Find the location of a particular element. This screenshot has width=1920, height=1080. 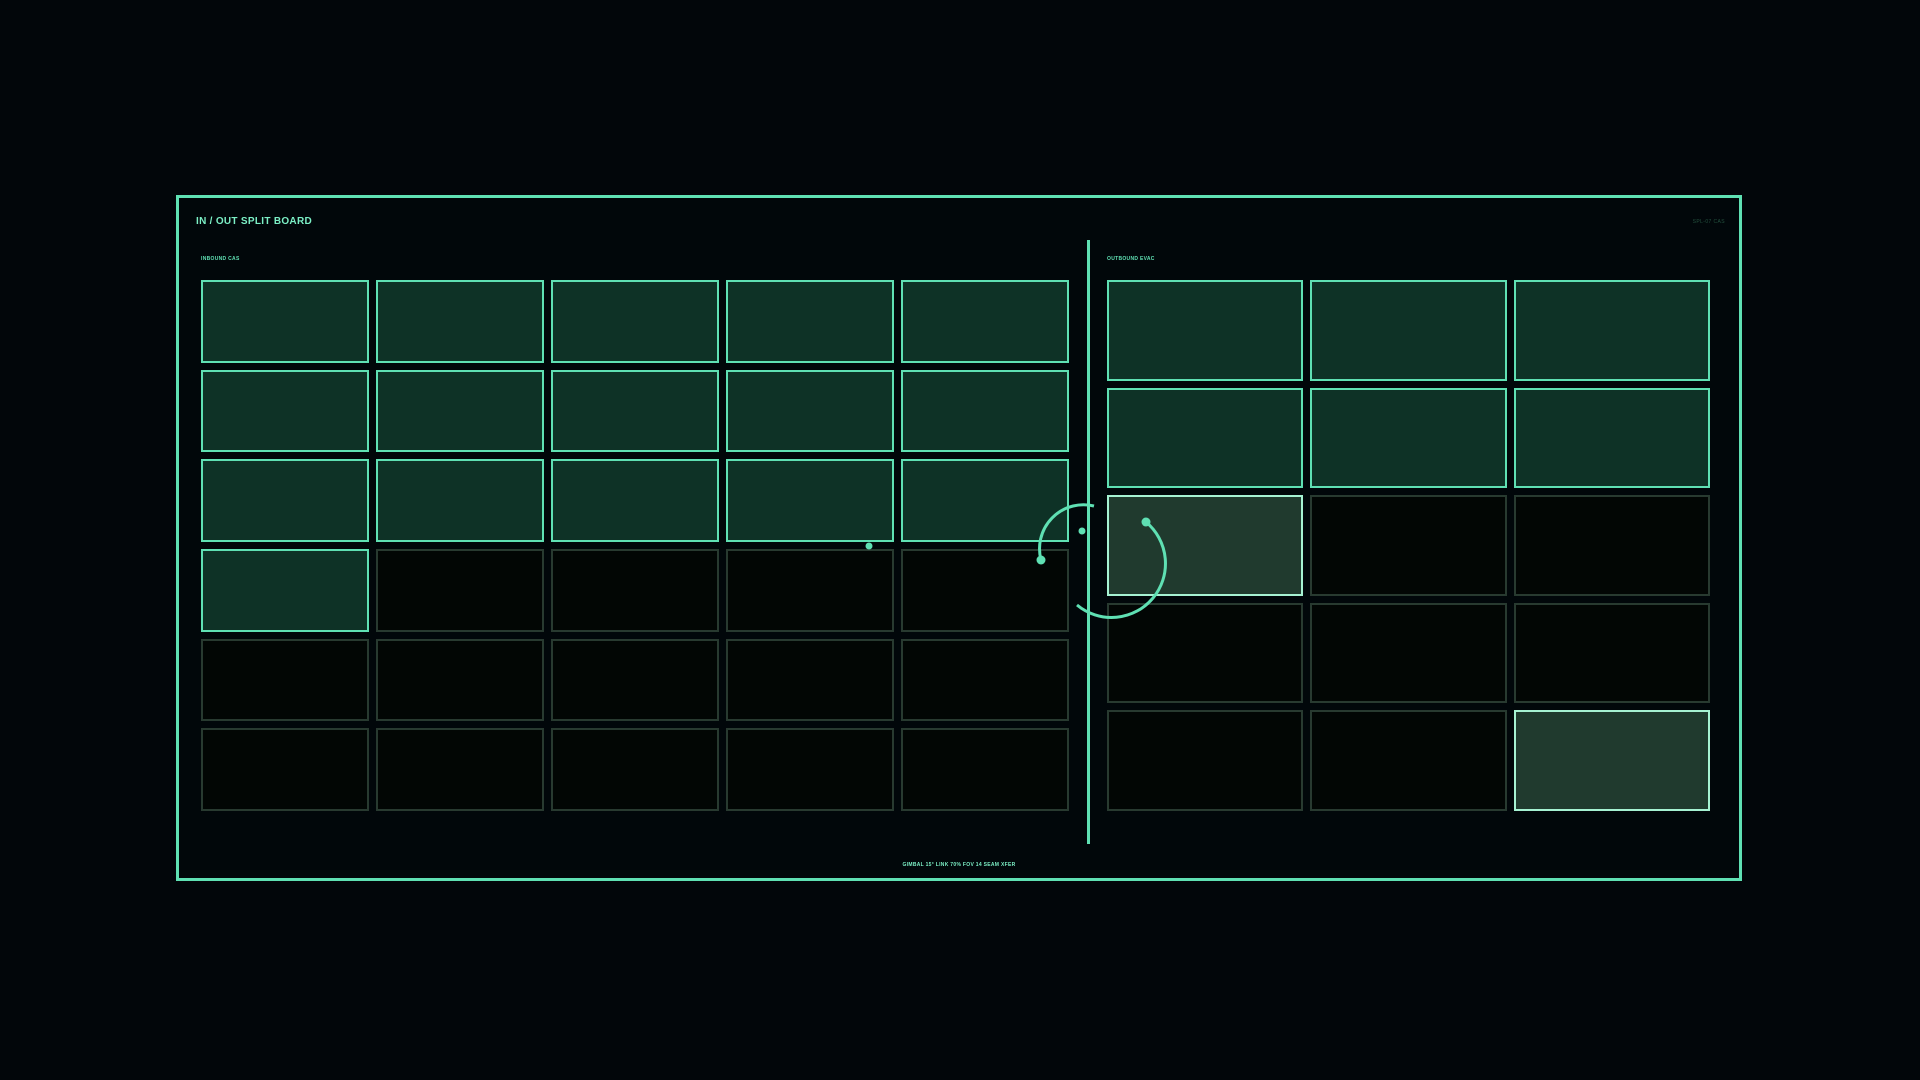

inbound-label: INBOUND CAS is located at coordinates (220, 259).